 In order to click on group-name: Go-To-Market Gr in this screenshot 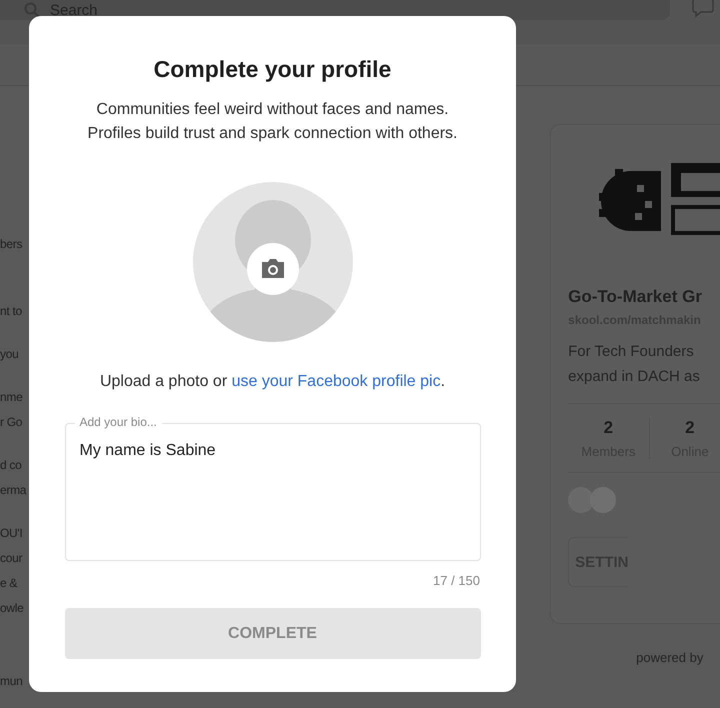, I will do `click(635, 297)`.